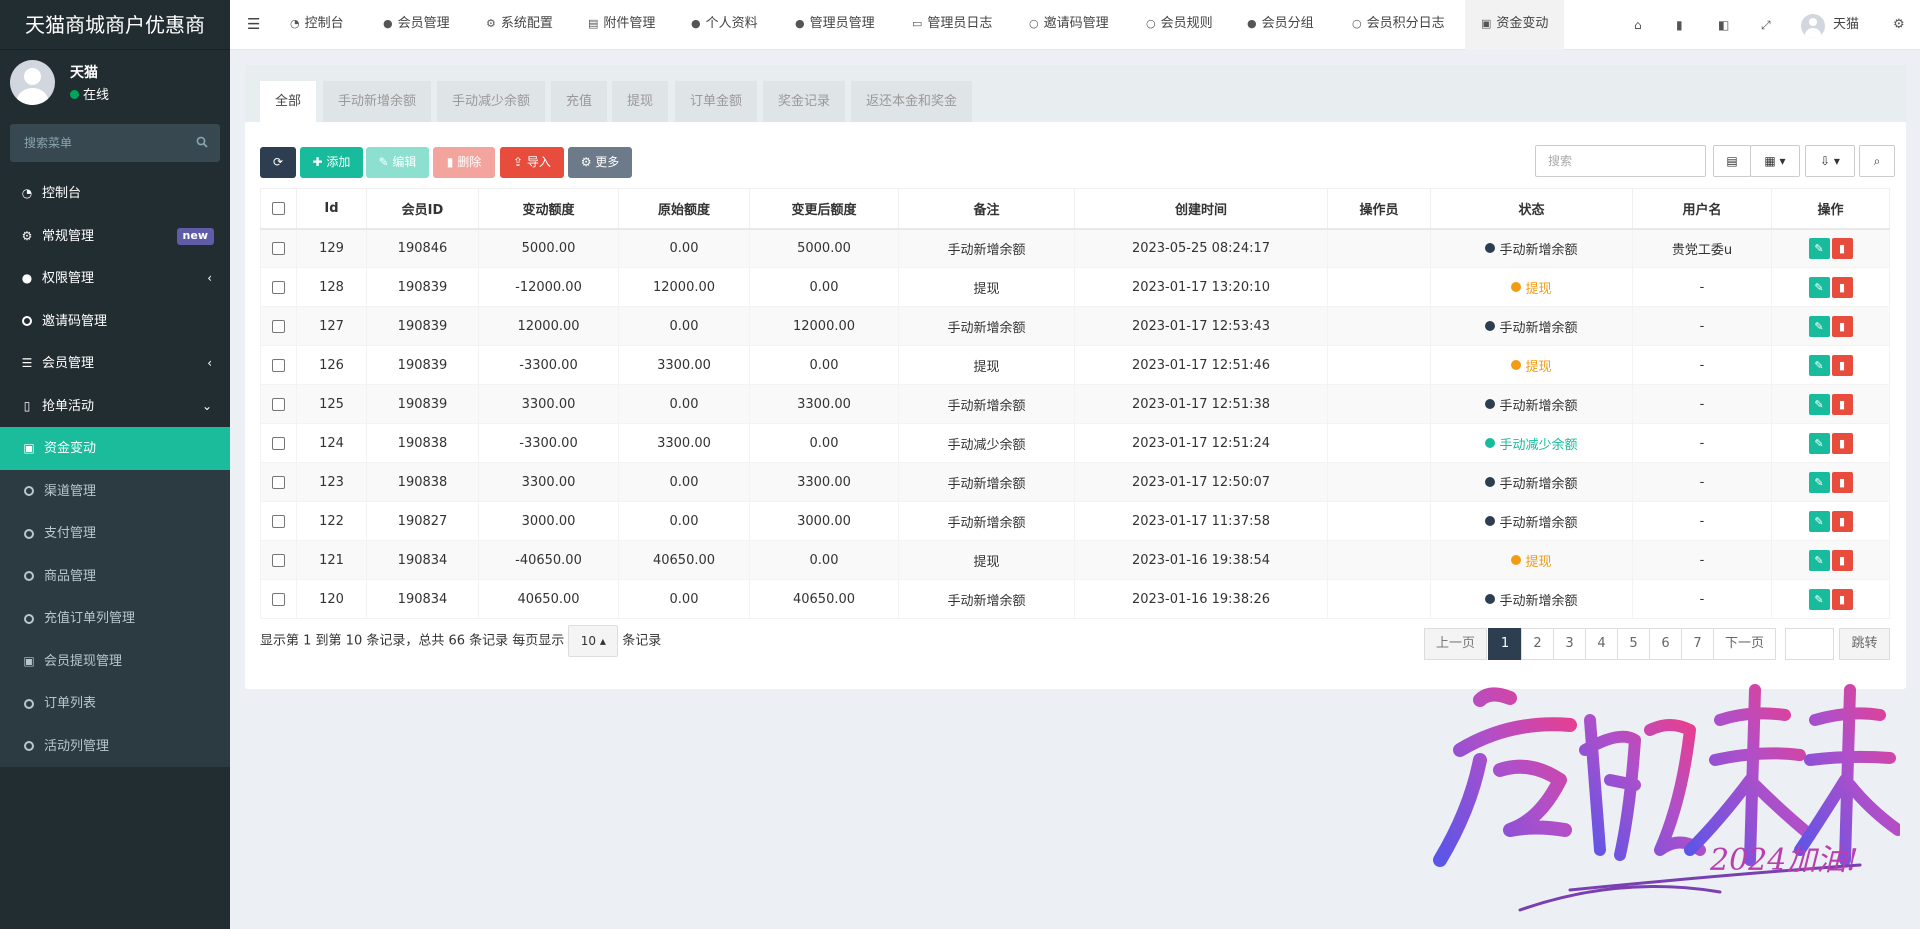 This screenshot has height=929, width=1920. Describe the element at coordinates (1280, 25) in the screenshot. I see `tab-member-groups: ● 会员分组` at that location.